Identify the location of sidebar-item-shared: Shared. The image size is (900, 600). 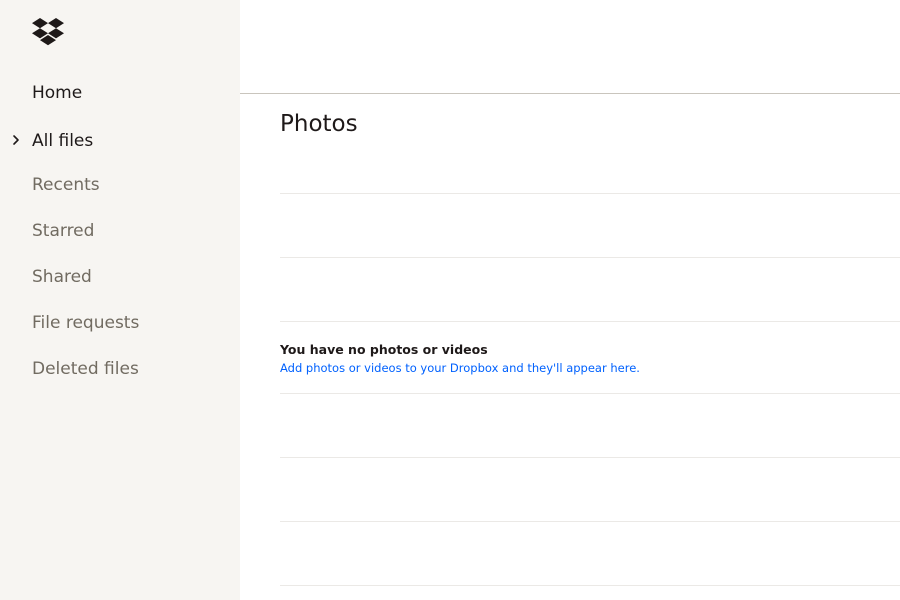
(62, 277).